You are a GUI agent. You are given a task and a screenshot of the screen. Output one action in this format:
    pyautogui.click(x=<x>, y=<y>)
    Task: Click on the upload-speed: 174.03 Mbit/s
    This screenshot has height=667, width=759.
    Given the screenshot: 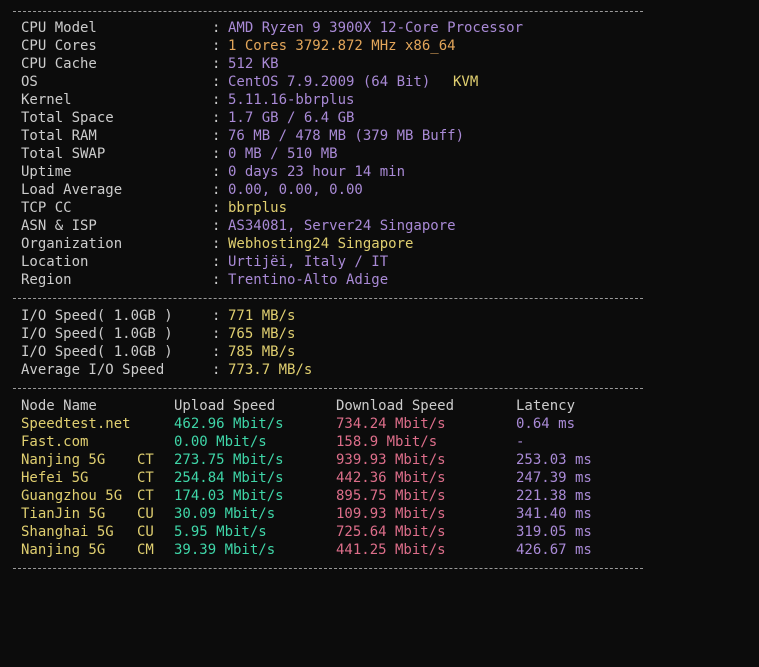 What is the action you would take?
    pyautogui.click(x=229, y=496)
    